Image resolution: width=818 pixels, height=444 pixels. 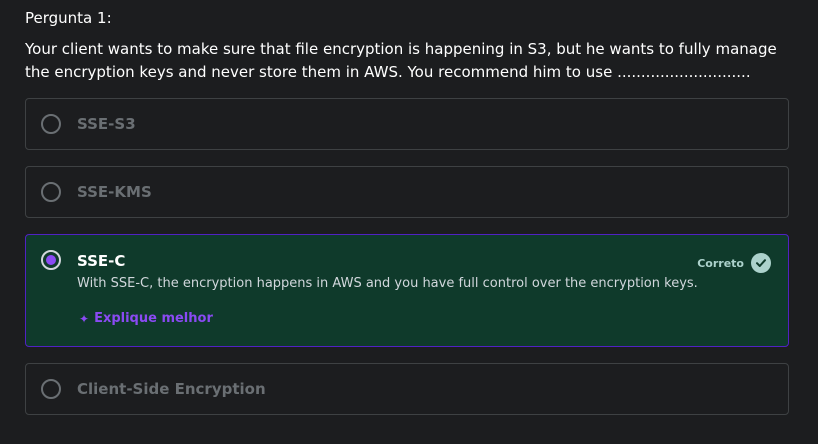 What do you see at coordinates (761, 263) in the screenshot?
I see `check-circle-icon` at bounding box center [761, 263].